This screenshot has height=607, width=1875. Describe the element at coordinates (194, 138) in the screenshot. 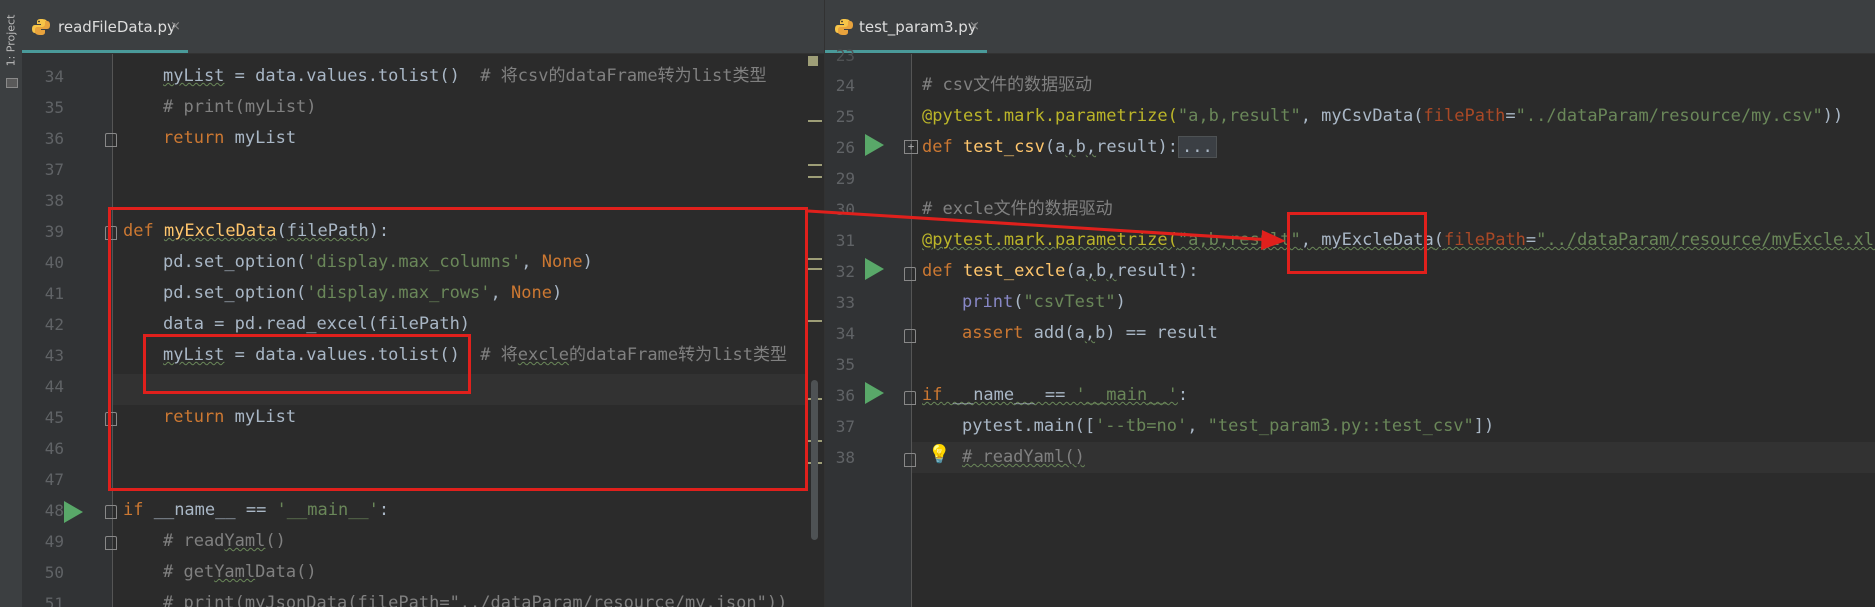

I see `keyword: return` at that location.